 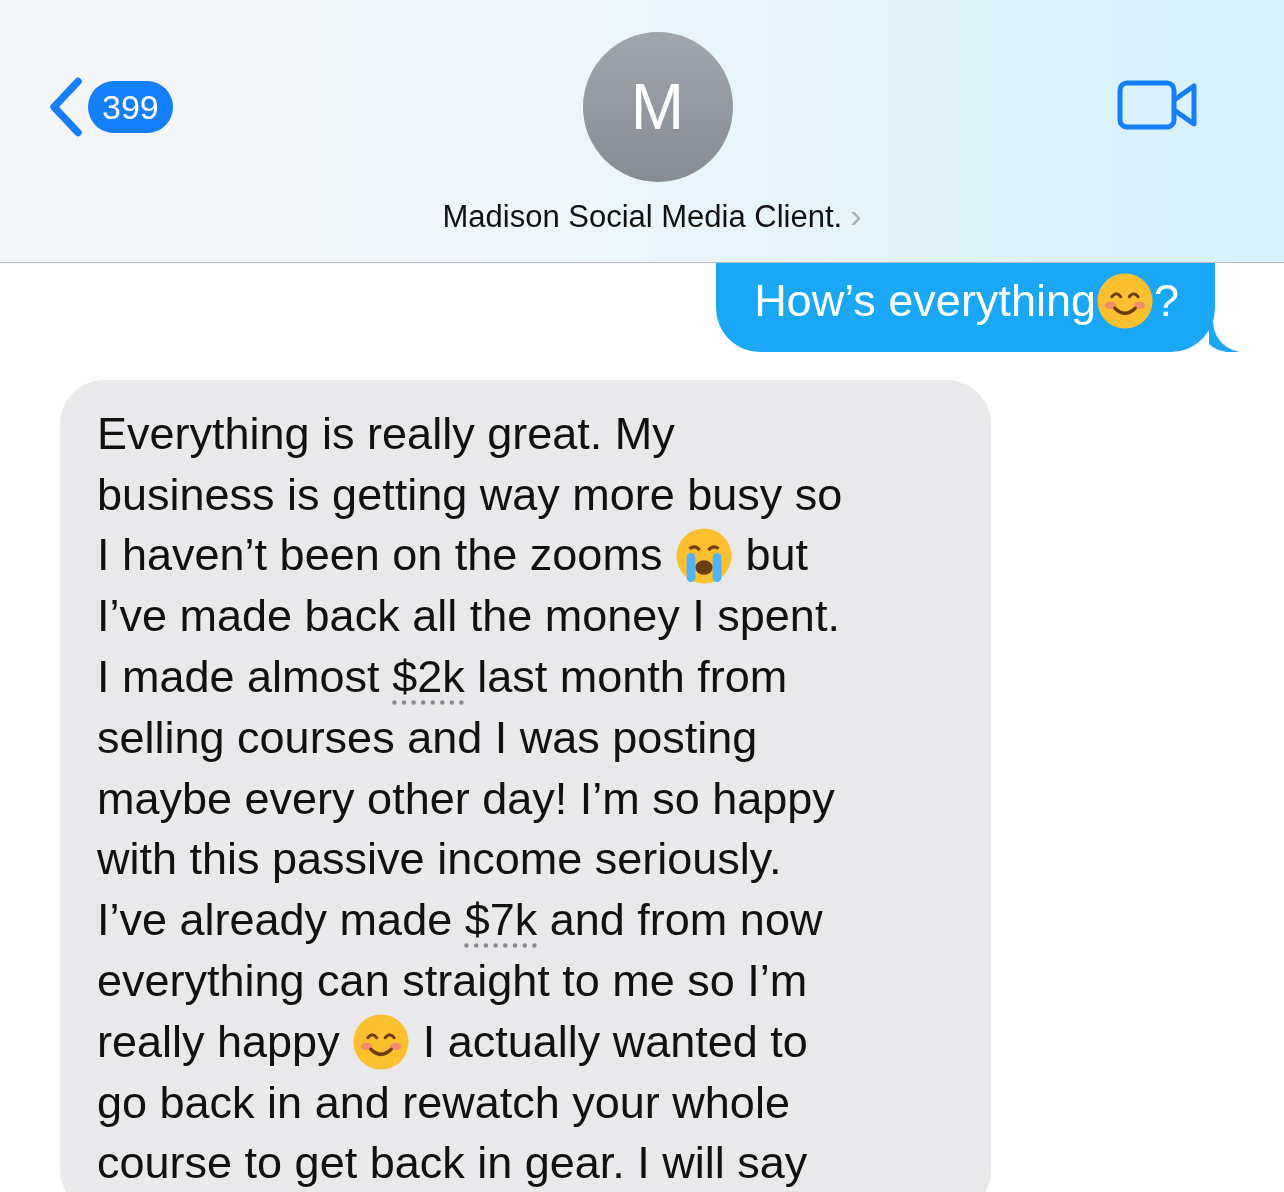 I want to click on message-text: last month from, so click(x=632, y=677).